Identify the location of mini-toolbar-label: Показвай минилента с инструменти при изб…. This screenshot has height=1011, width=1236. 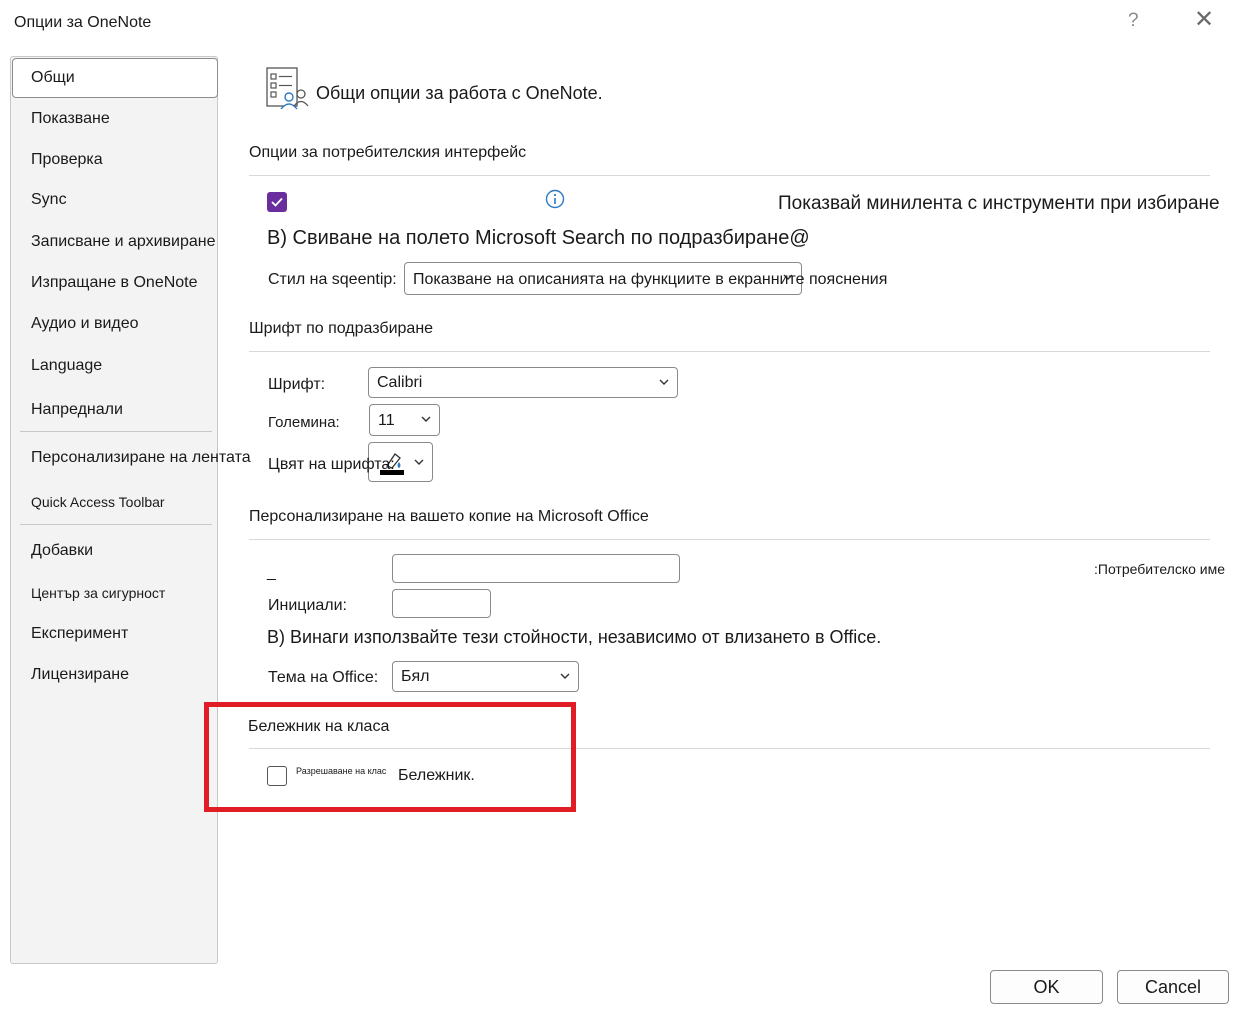
(999, 203).